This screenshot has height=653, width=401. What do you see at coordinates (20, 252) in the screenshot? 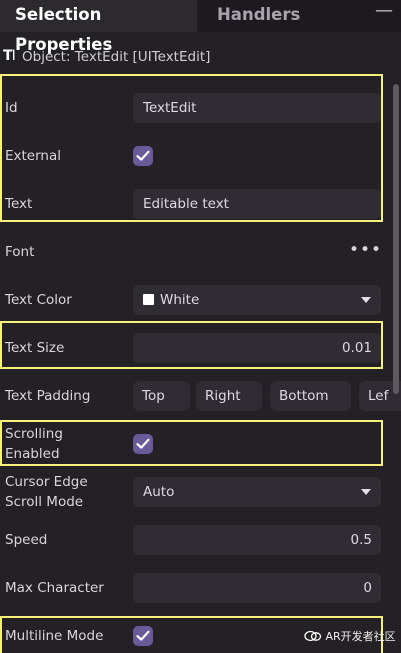
I see `font-label: Font` at bounding box center [20, 252].